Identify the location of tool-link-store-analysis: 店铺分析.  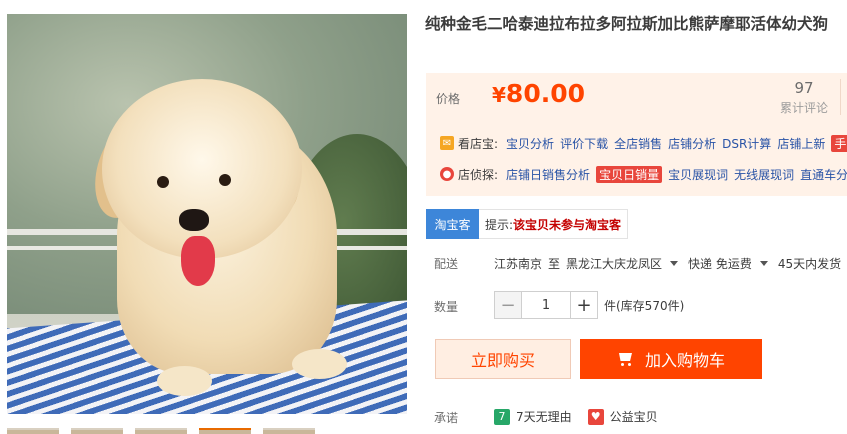
(692, 143).